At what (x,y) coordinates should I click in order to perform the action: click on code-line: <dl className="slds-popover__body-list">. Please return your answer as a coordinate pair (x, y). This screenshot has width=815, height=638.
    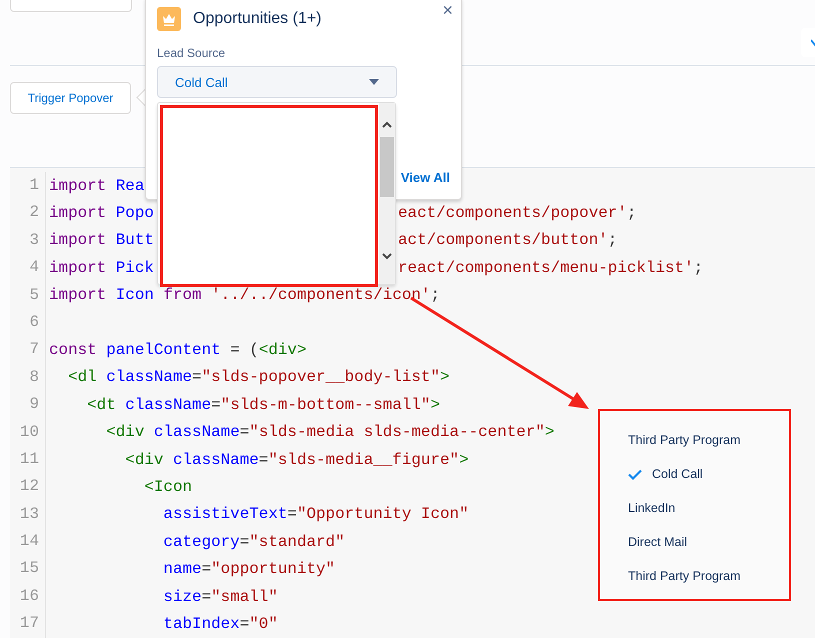
    Looking at the image, I should click on (258, 377).